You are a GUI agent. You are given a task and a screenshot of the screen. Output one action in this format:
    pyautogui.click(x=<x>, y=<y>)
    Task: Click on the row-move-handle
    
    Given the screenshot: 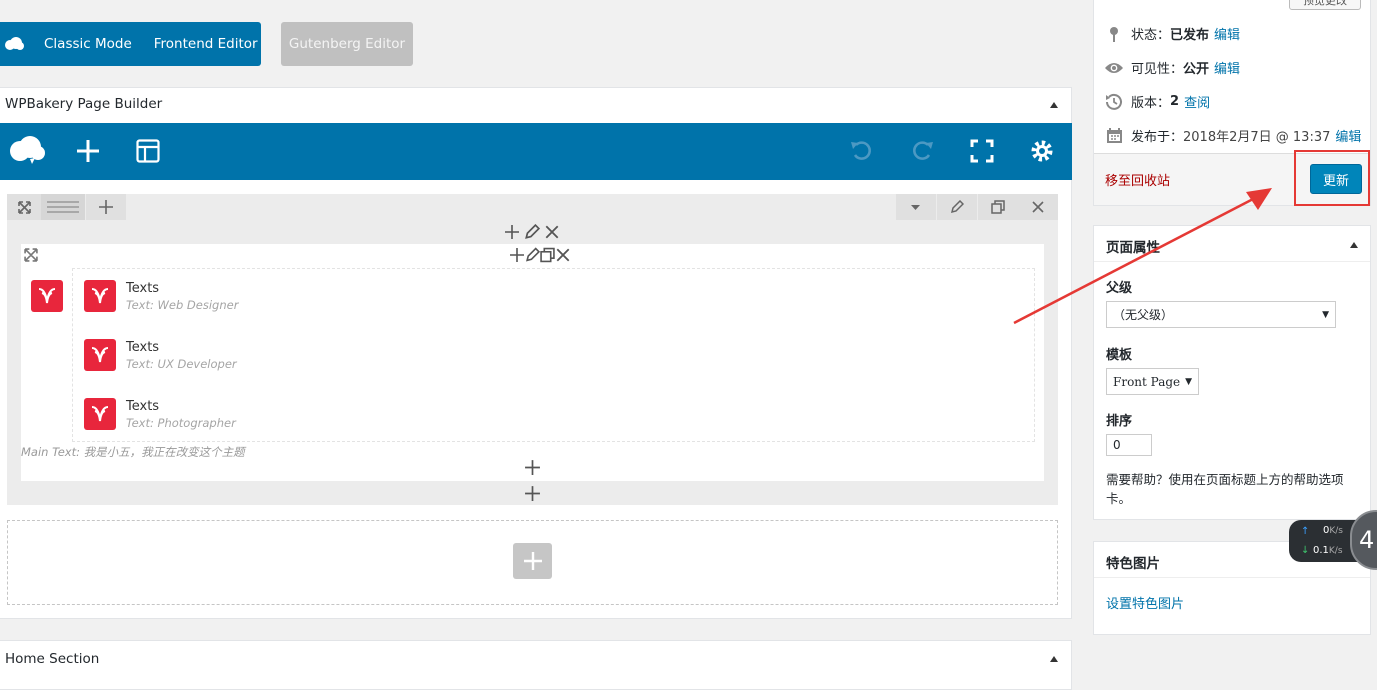 What is the action you would take?
    pyautogui.click(x=24, y=207)
    